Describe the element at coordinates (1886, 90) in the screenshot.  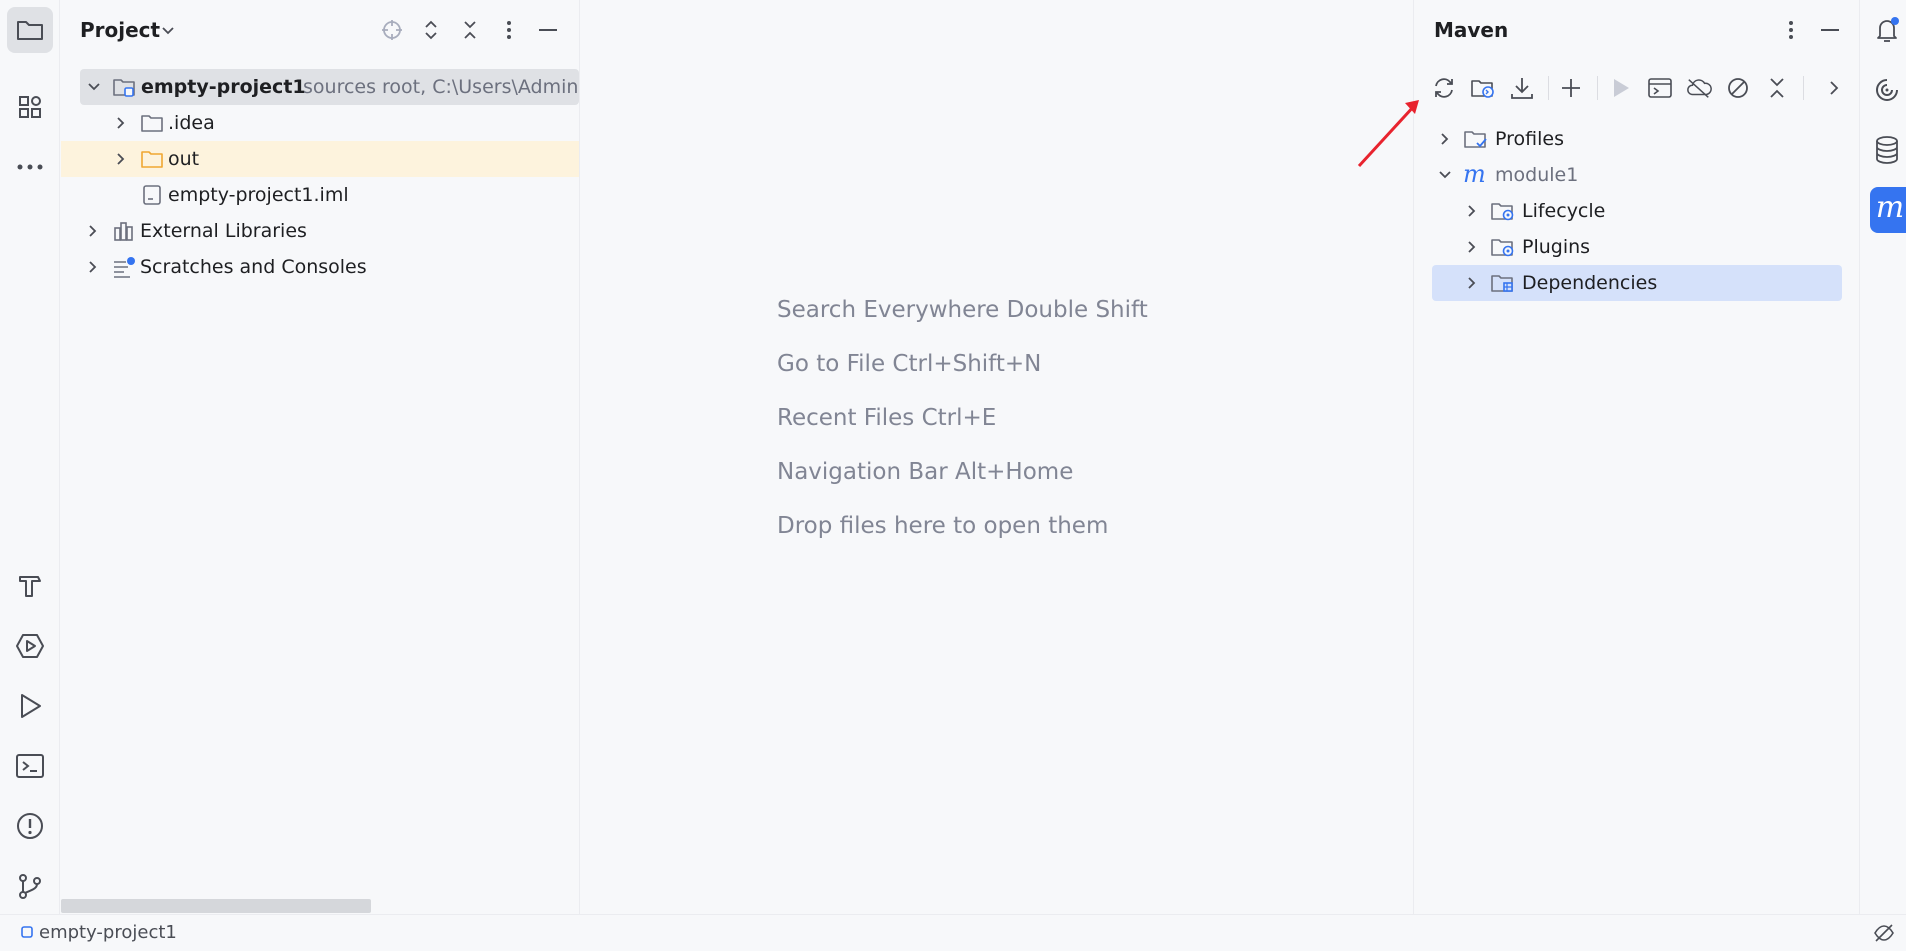
I see `ai-assistant-button` at that location.